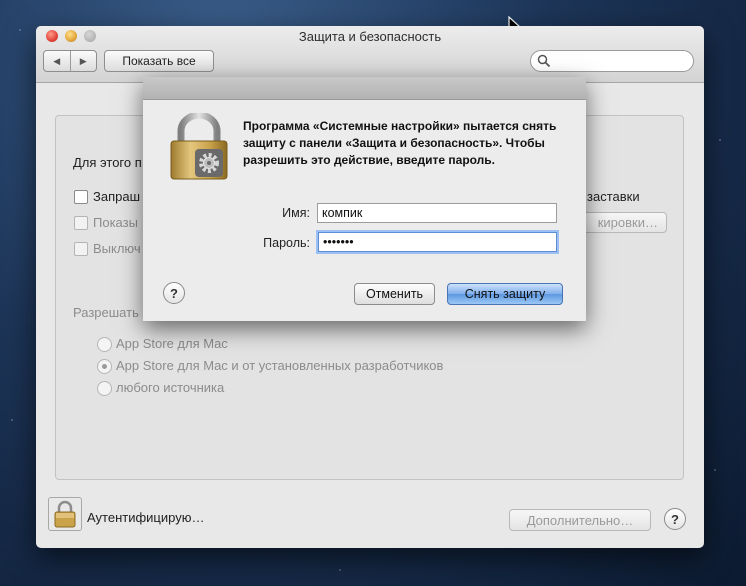  Describe the element at coordinates (172, 343) in the screenshot. I see `radio-app-store-label: App Store для Mac` at that location.